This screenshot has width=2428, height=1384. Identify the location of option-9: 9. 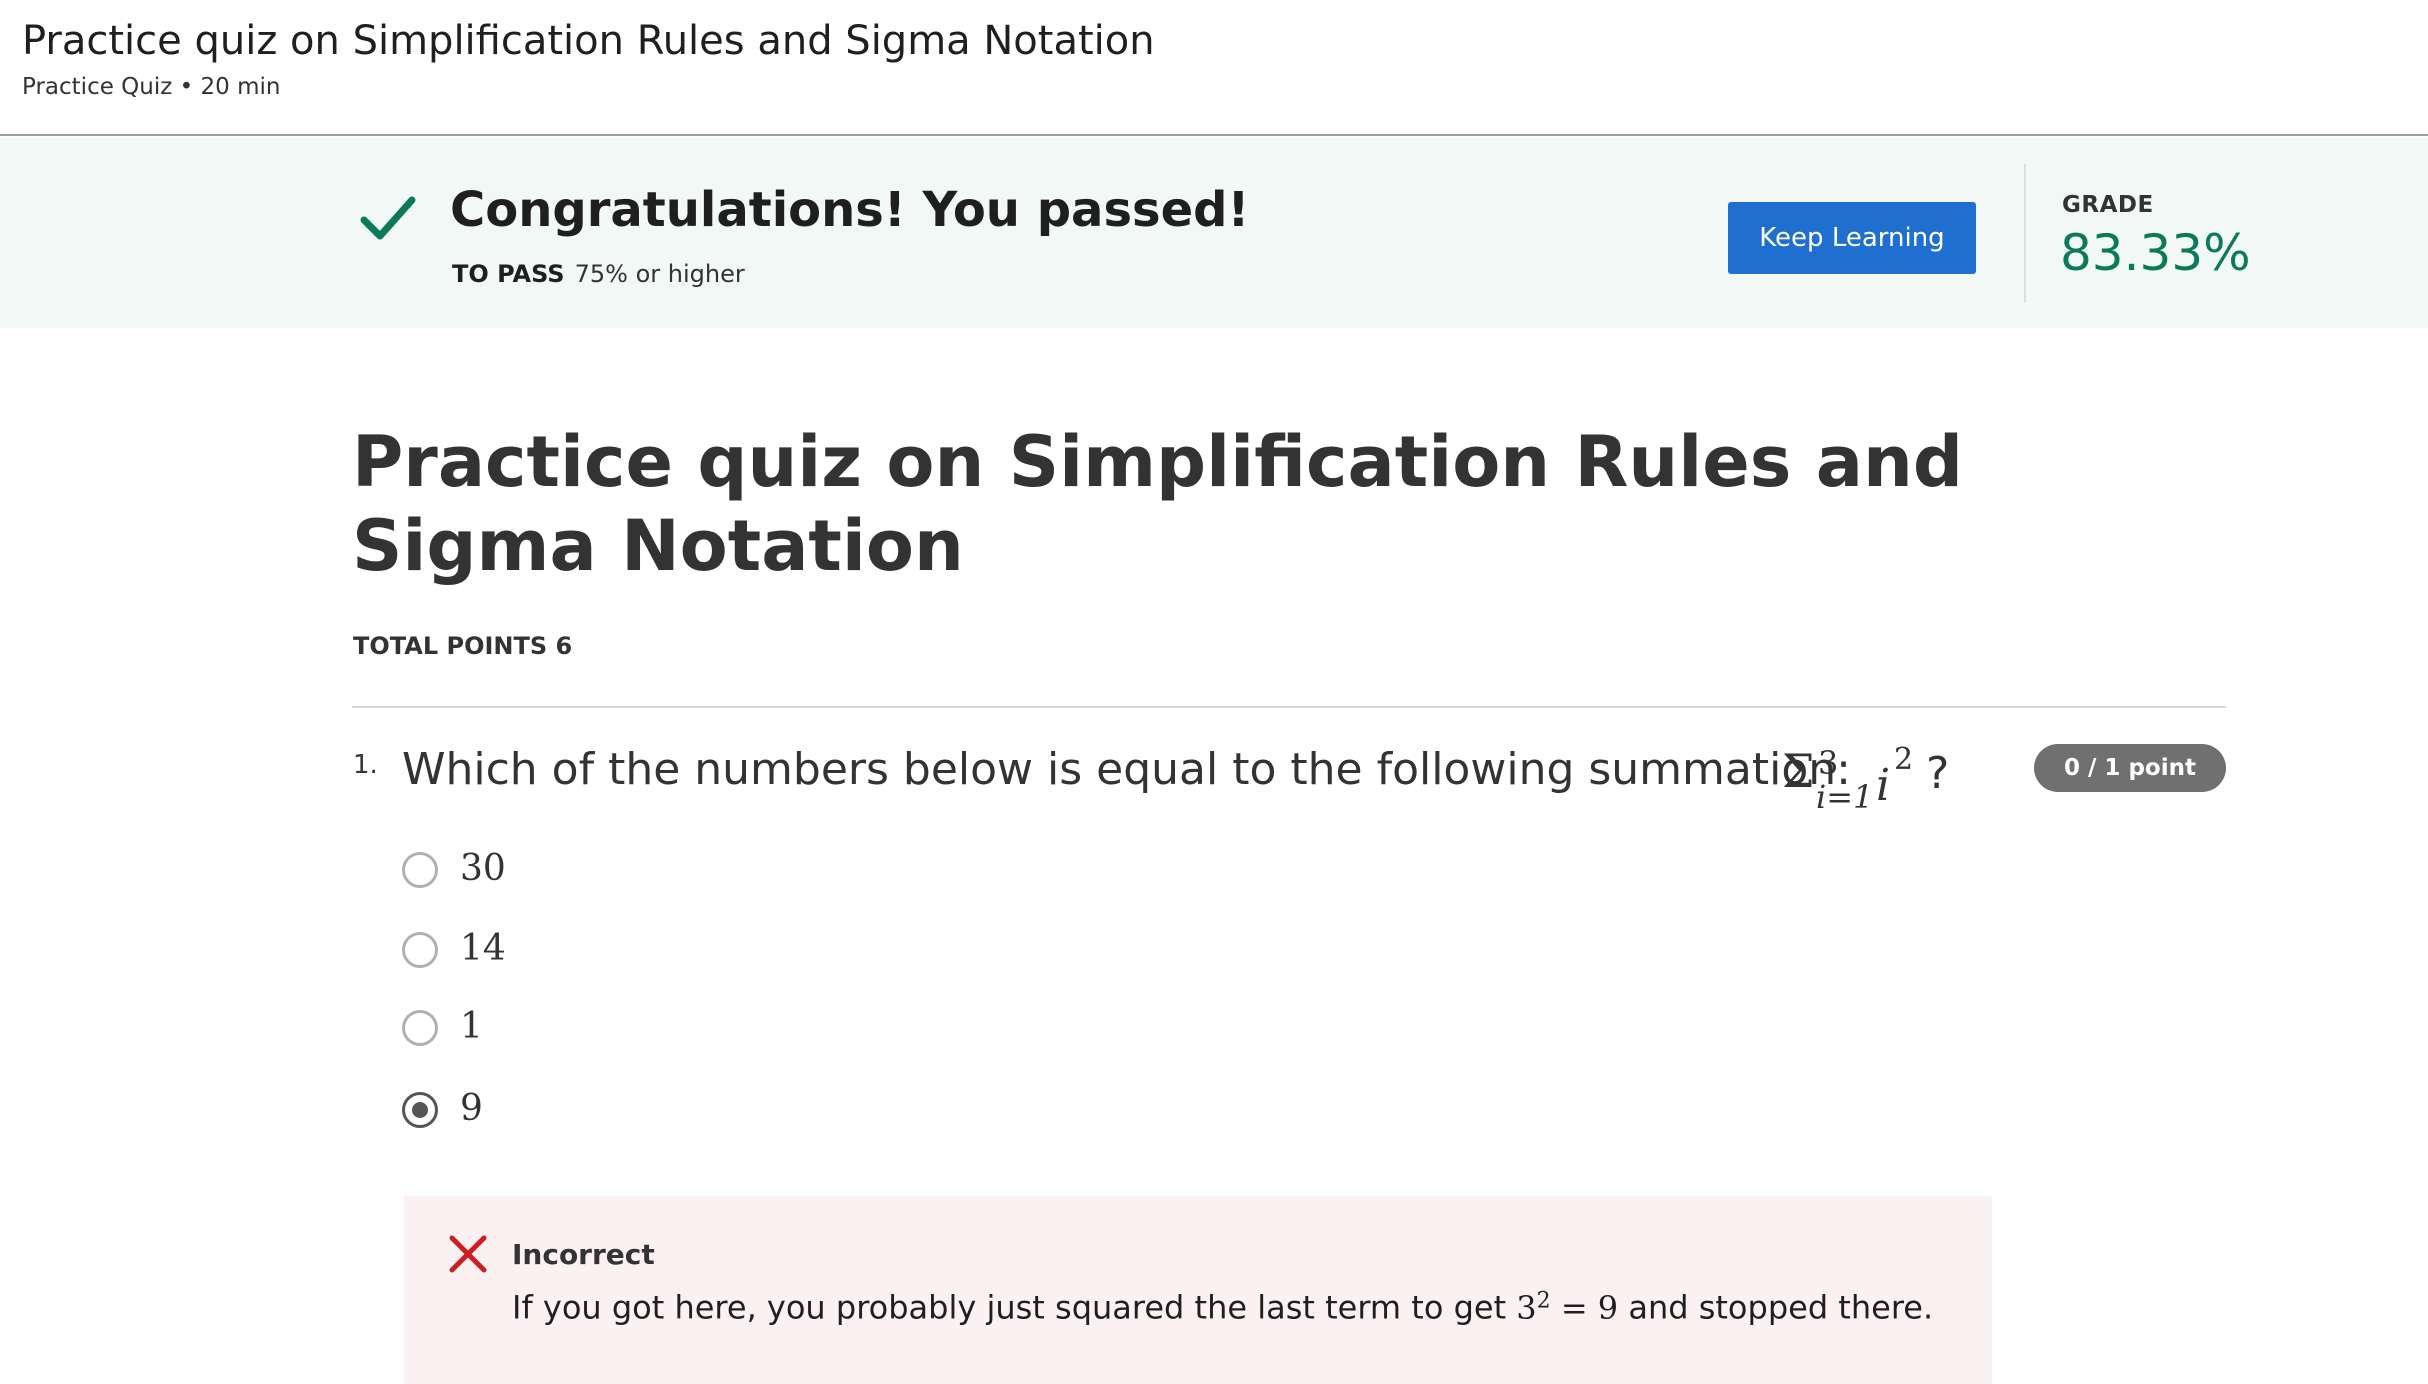
(750, 1110).